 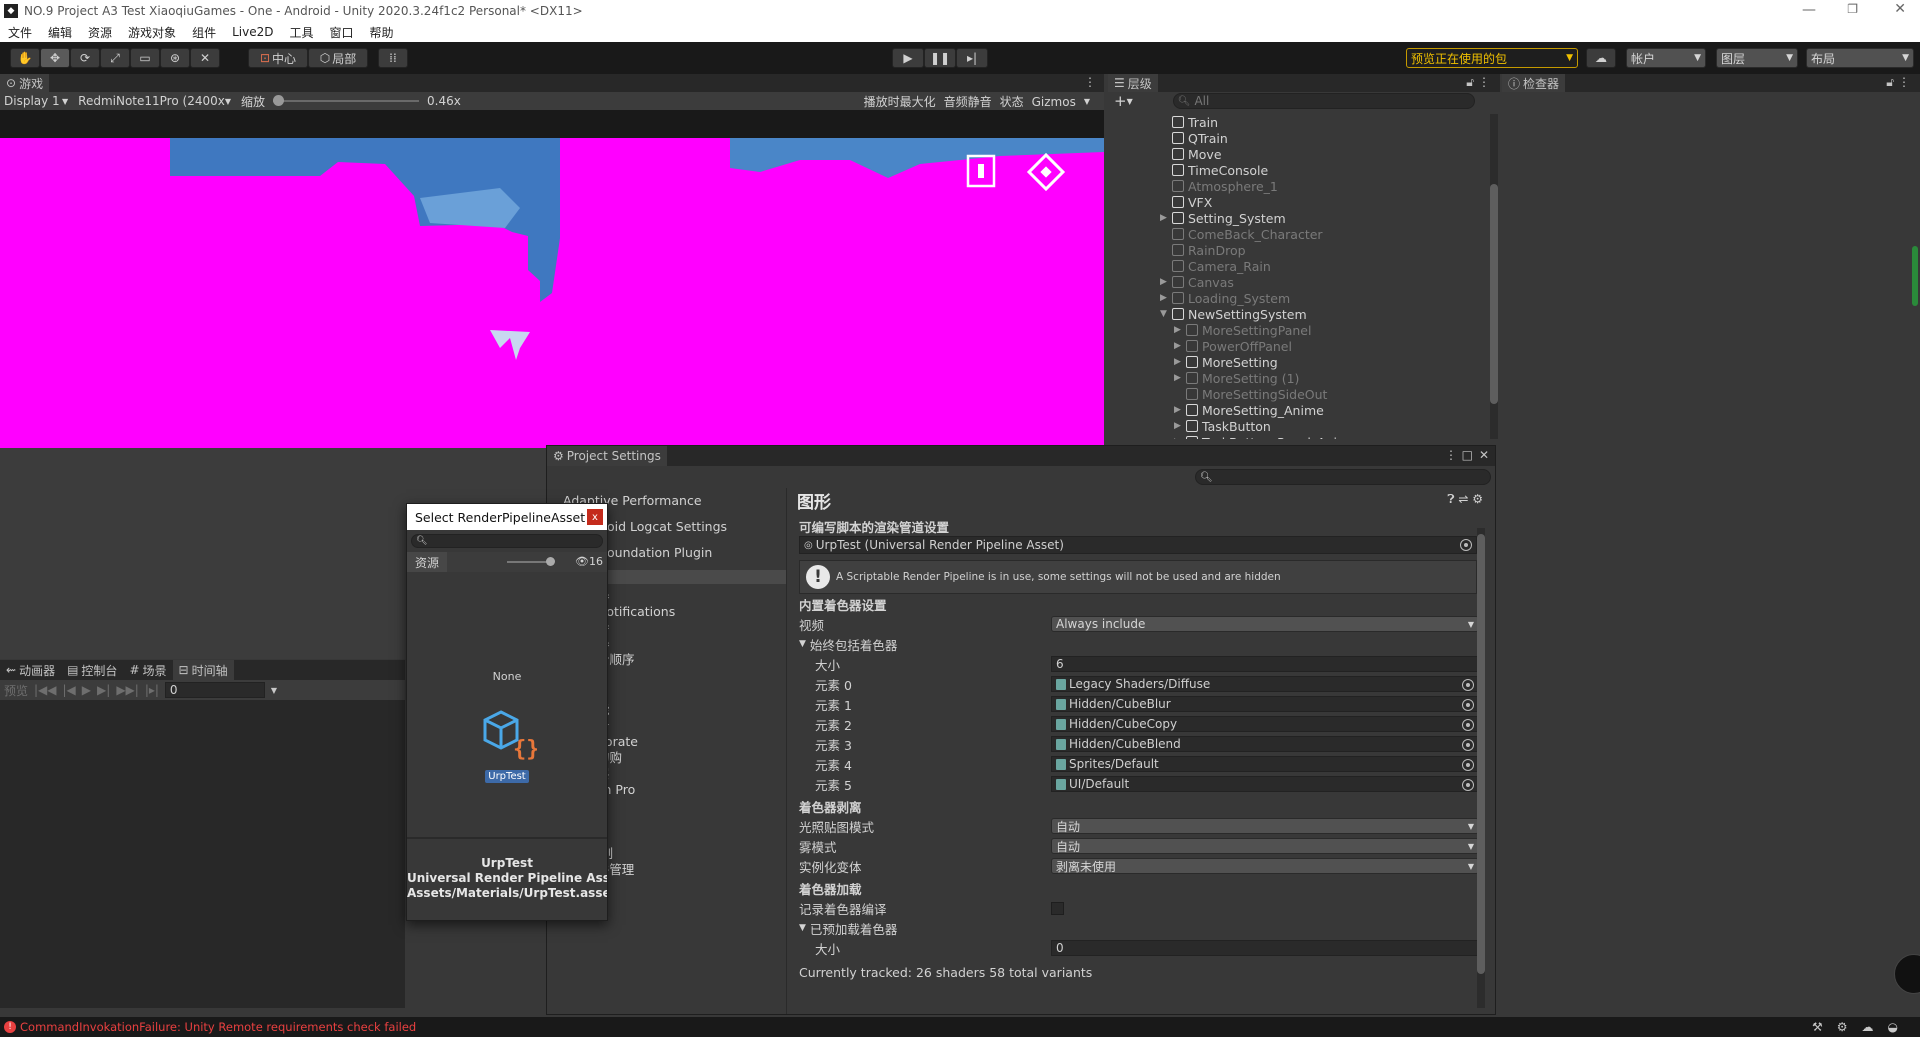 What do you see at coordinates (1300, 378) in the screenshot?
I see `hierarchy-item: ▶ MoreSetting (1)` at bounding box center [1300, 378].